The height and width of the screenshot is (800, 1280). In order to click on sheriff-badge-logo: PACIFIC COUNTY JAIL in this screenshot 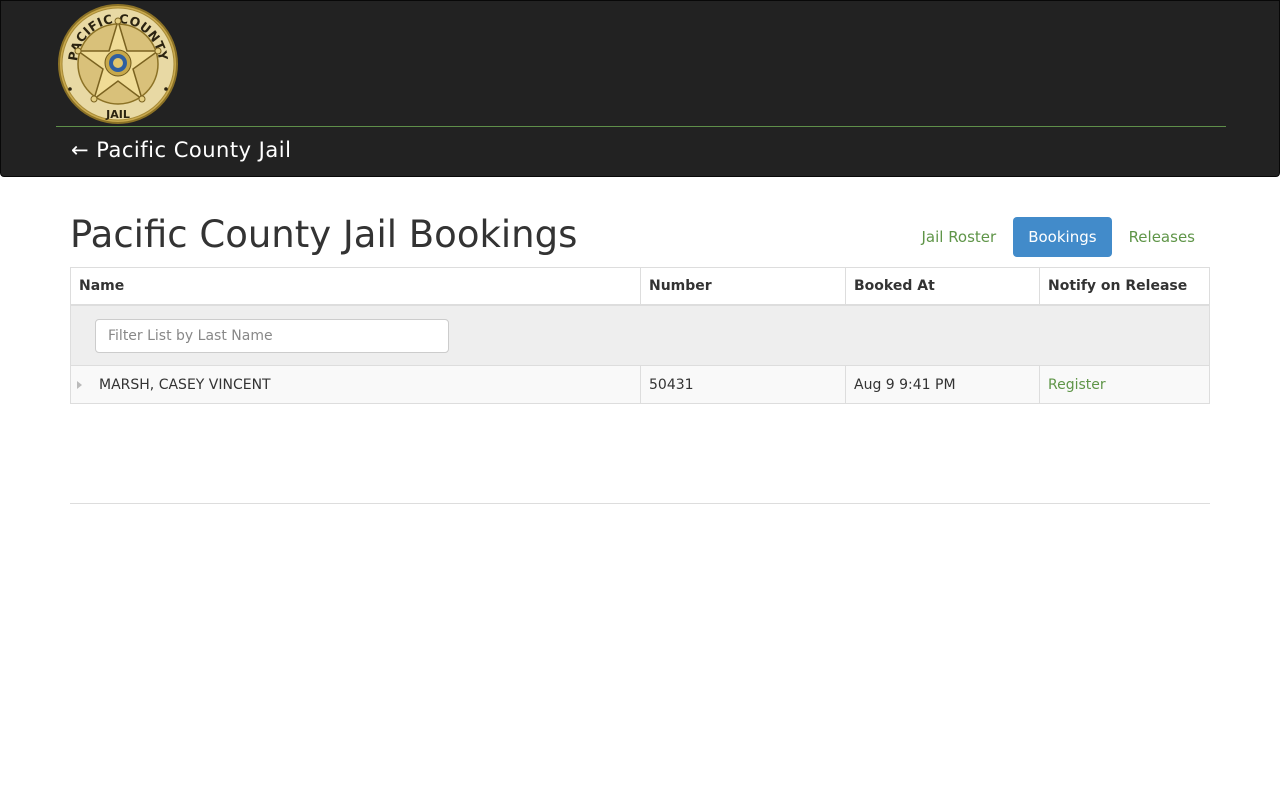, I will do `click(118, 64)`.